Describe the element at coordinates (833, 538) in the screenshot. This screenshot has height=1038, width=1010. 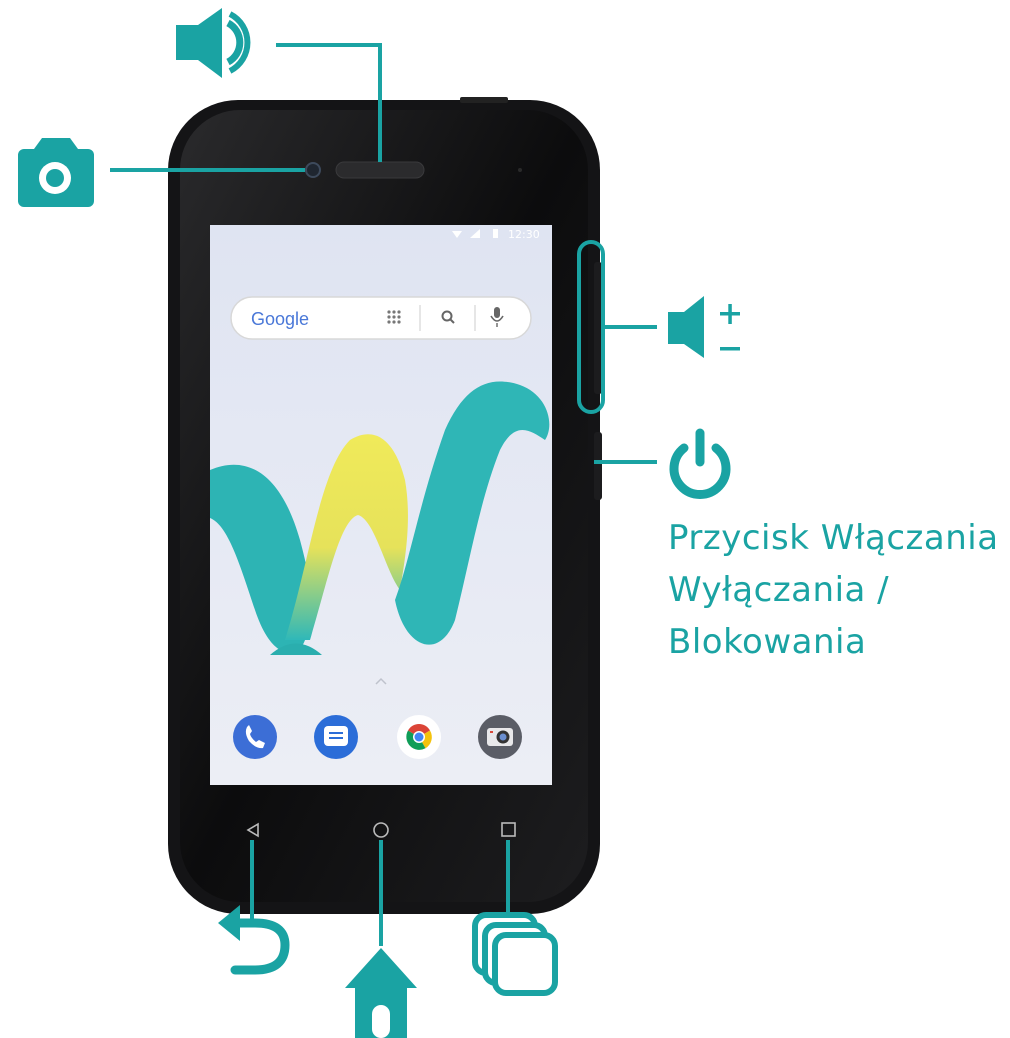
I see `power-caption-line-1: Przycisk Włączania` at that location.